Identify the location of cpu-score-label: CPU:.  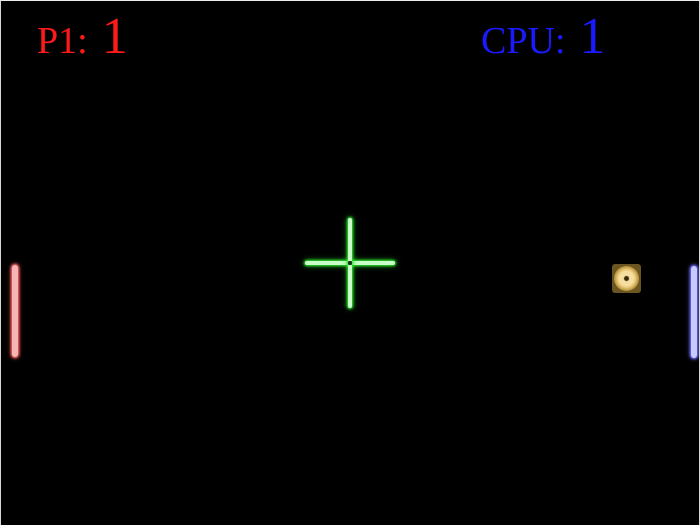
(523, 41).